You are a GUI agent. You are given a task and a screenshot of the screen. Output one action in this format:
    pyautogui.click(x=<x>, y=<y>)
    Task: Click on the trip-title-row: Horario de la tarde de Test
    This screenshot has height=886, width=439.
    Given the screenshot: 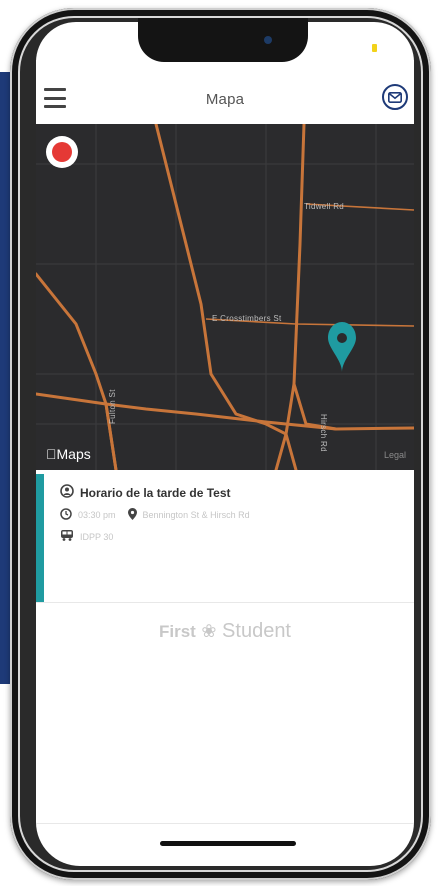 What is the action you would take?
    pyautogui.click(x=145, y=492)
    